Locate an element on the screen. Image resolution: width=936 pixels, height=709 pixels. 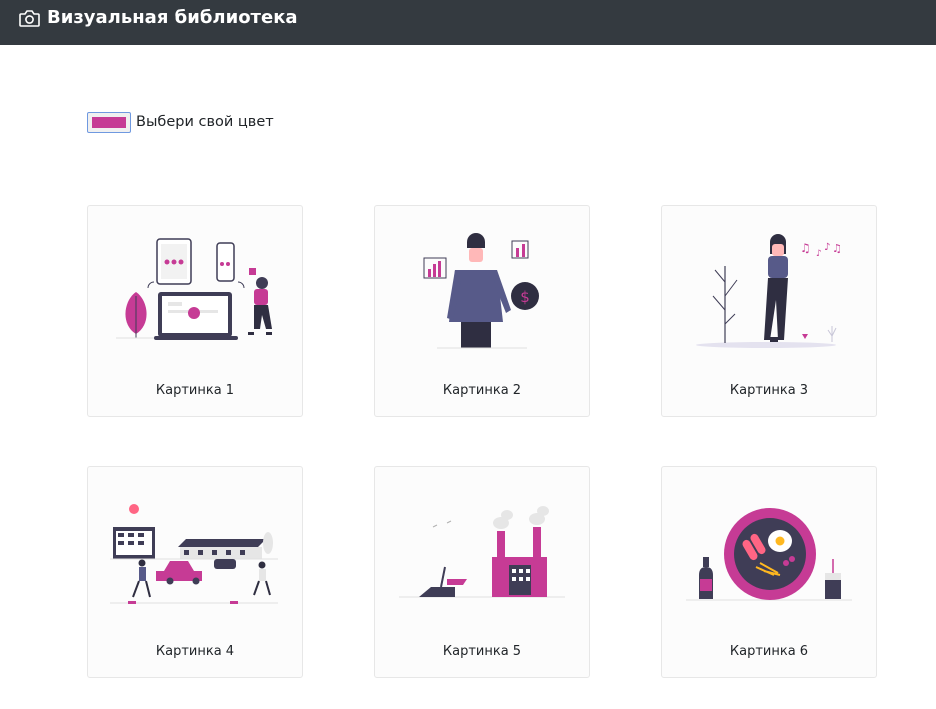
navbar: Визуальная библиотека is located at coordinates (468, 22).